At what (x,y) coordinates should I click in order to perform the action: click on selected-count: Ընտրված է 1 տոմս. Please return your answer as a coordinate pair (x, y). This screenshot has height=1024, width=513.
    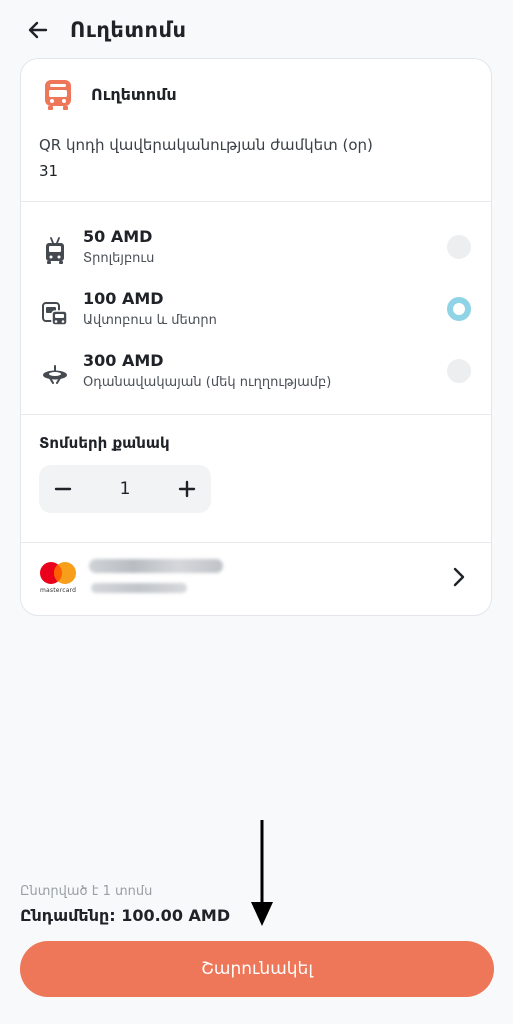
    Looking at the image, I should click on (86, 891).